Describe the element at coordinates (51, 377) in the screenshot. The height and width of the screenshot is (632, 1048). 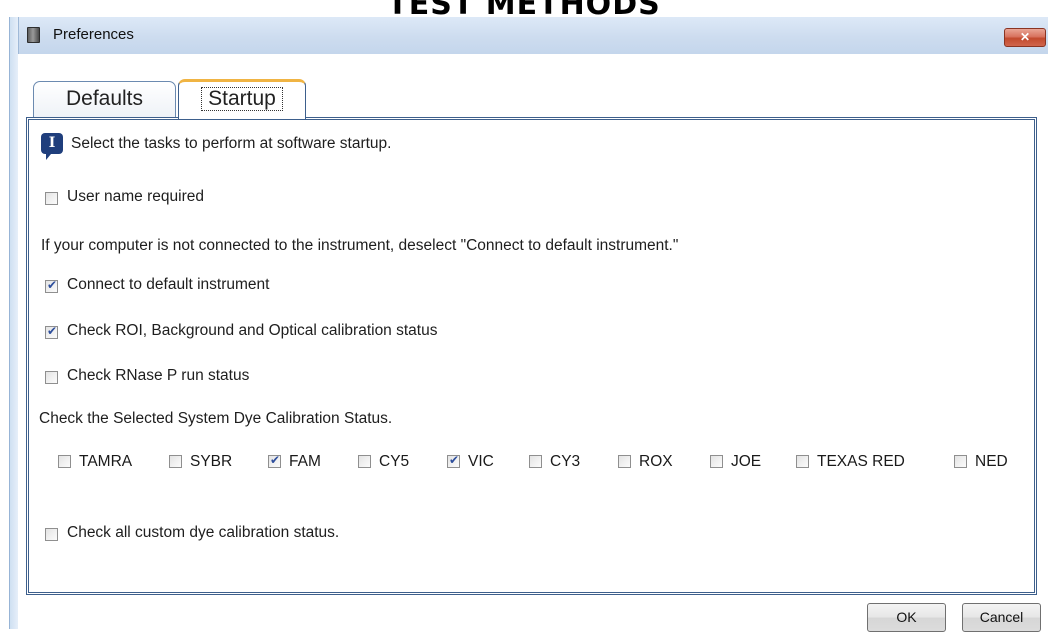
I see `check-rnase-checkbox` at that location.